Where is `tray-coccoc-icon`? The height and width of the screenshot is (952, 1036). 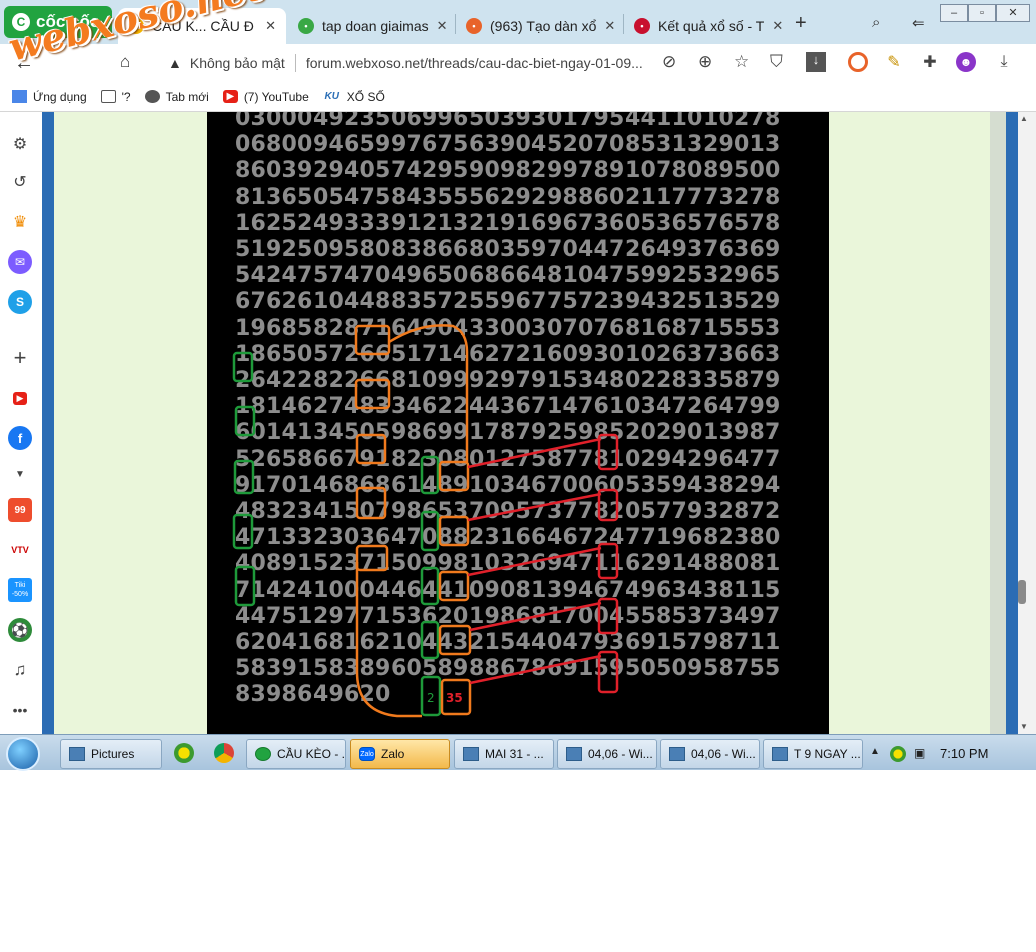
tray-coccoc-icon is located at coordinates (898, 754).